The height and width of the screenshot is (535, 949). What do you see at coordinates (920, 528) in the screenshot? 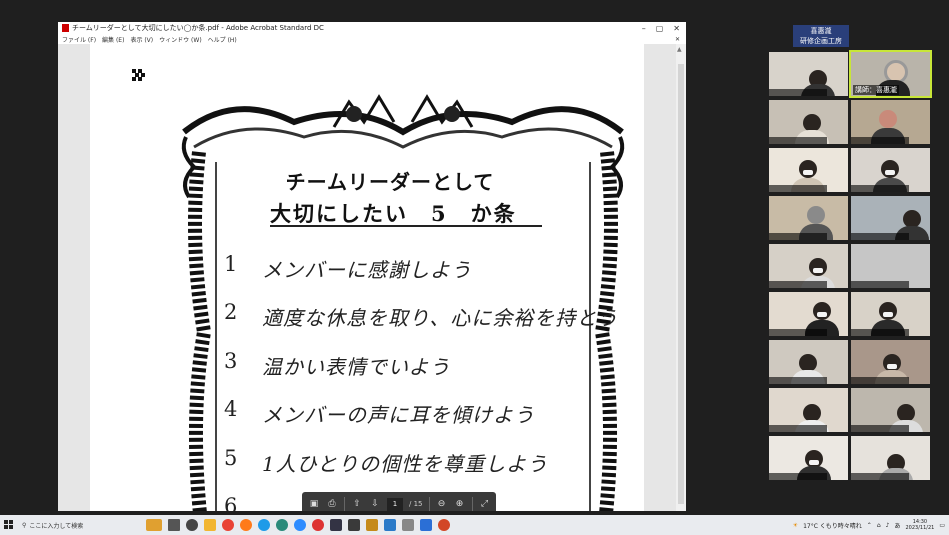
I see `clock-date: 2023/11/21` at bounding box center [920, 528].